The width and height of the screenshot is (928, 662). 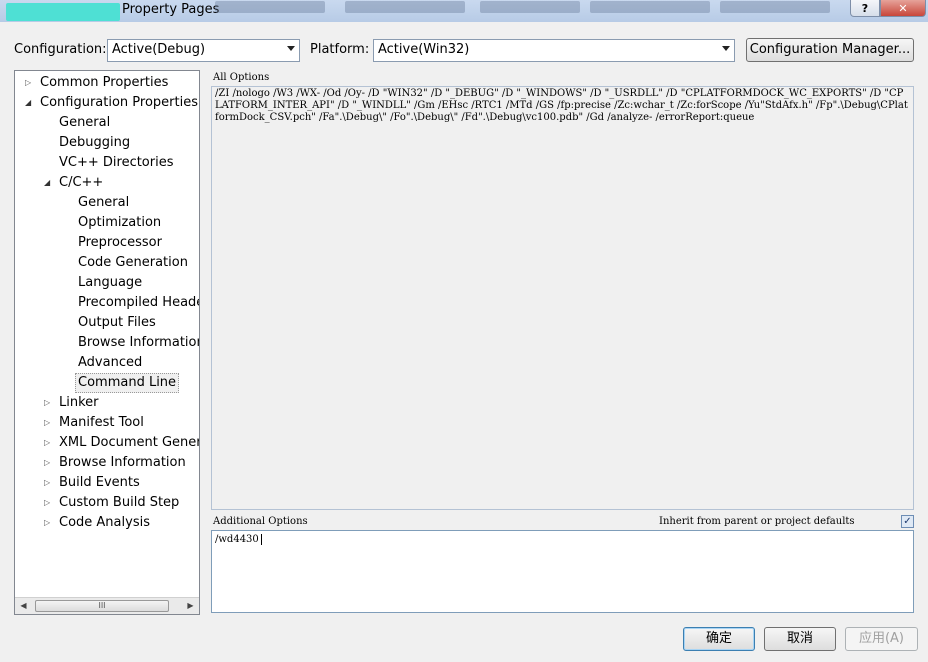 I want to click on inherit-checkbox: ✓, so click(x=907, y=521).